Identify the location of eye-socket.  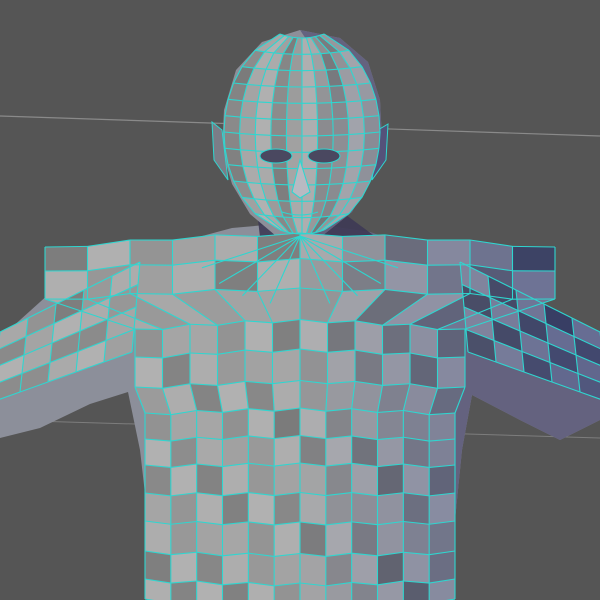
(276, 156).